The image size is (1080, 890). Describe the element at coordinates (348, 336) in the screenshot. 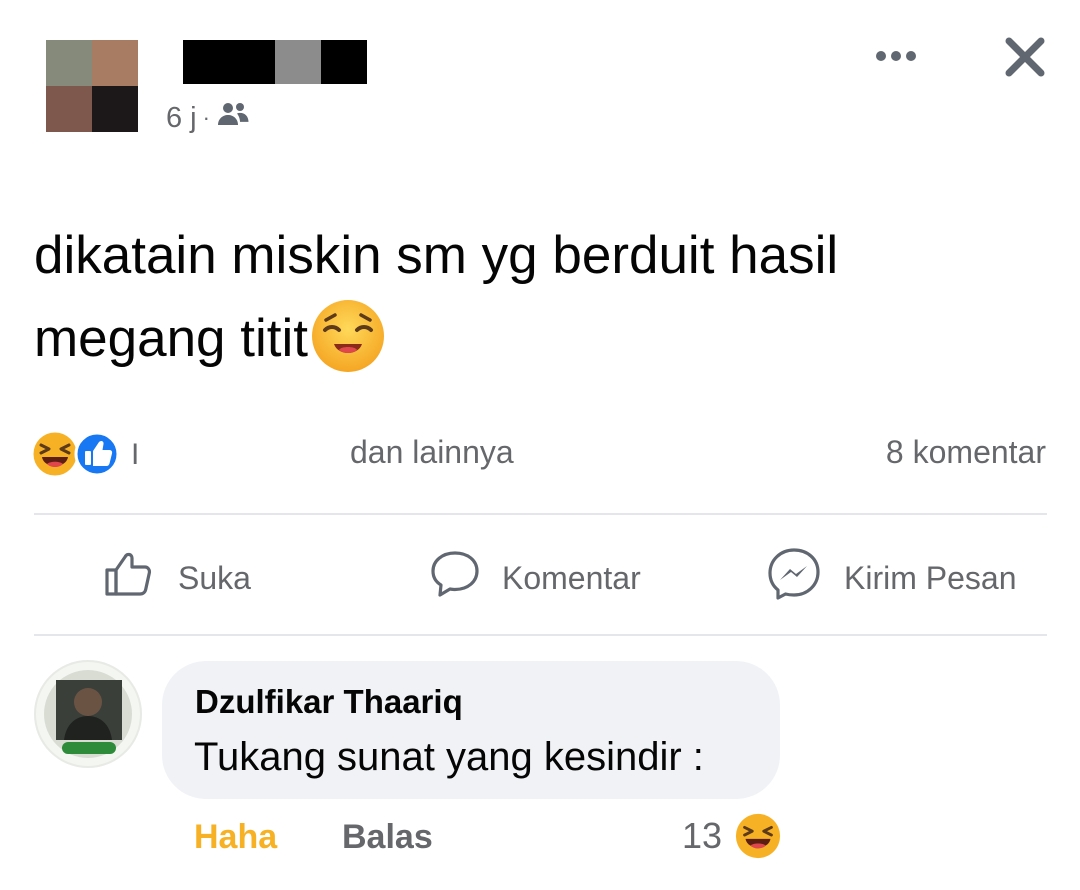

I see `relieved-face-emoji-icon` at that location.